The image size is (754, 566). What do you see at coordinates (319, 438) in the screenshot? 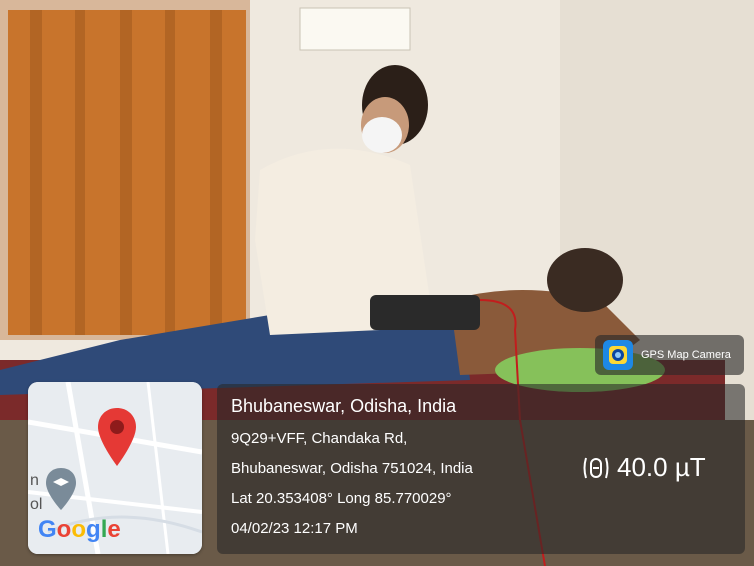
I see `address-line-1: 9Q29+VFF, Chandaka Rd,` at bounding box center [319, 438].